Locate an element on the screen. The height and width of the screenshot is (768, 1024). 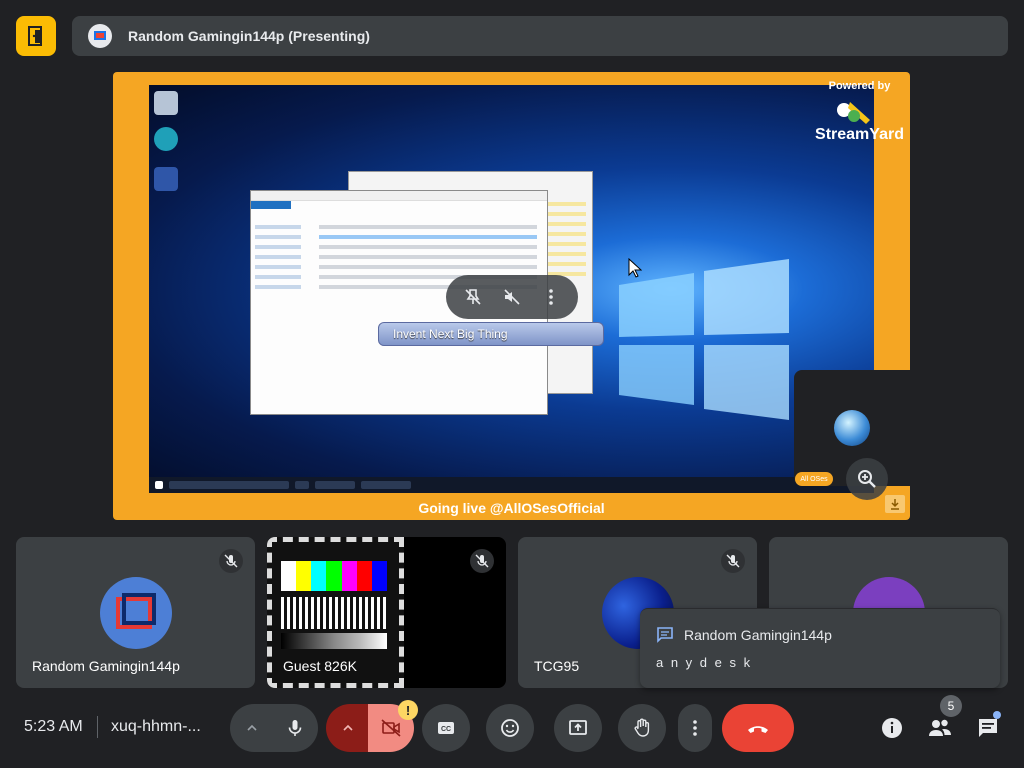
participant-tile: Random Gamingin144p is located at coordinates (135, 612).